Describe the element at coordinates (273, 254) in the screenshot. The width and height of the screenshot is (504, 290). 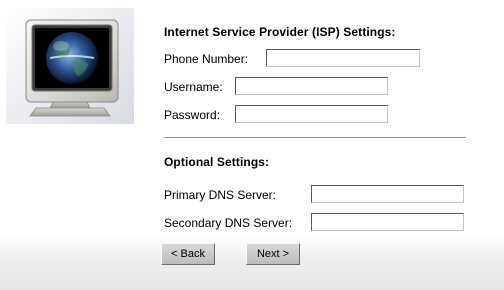
I see `next-button: Next >` at that location.